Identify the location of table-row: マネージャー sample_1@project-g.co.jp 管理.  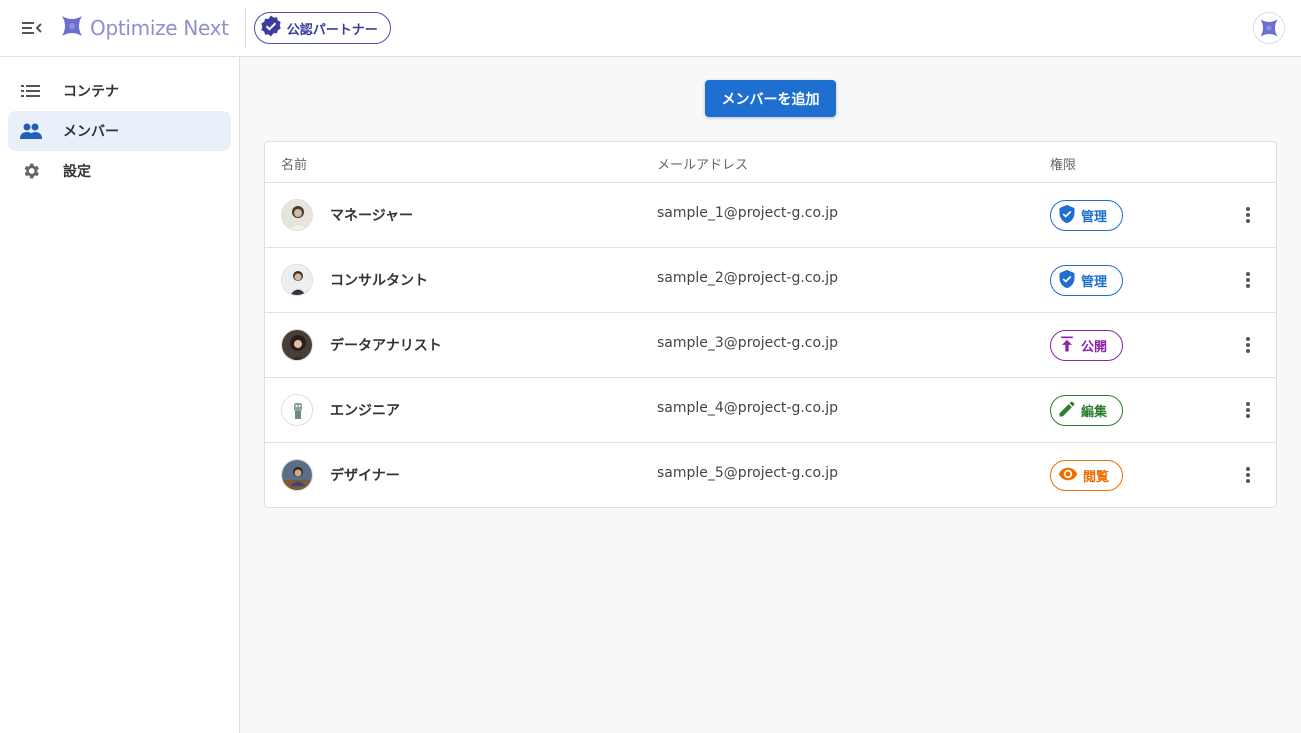
(770, 215).